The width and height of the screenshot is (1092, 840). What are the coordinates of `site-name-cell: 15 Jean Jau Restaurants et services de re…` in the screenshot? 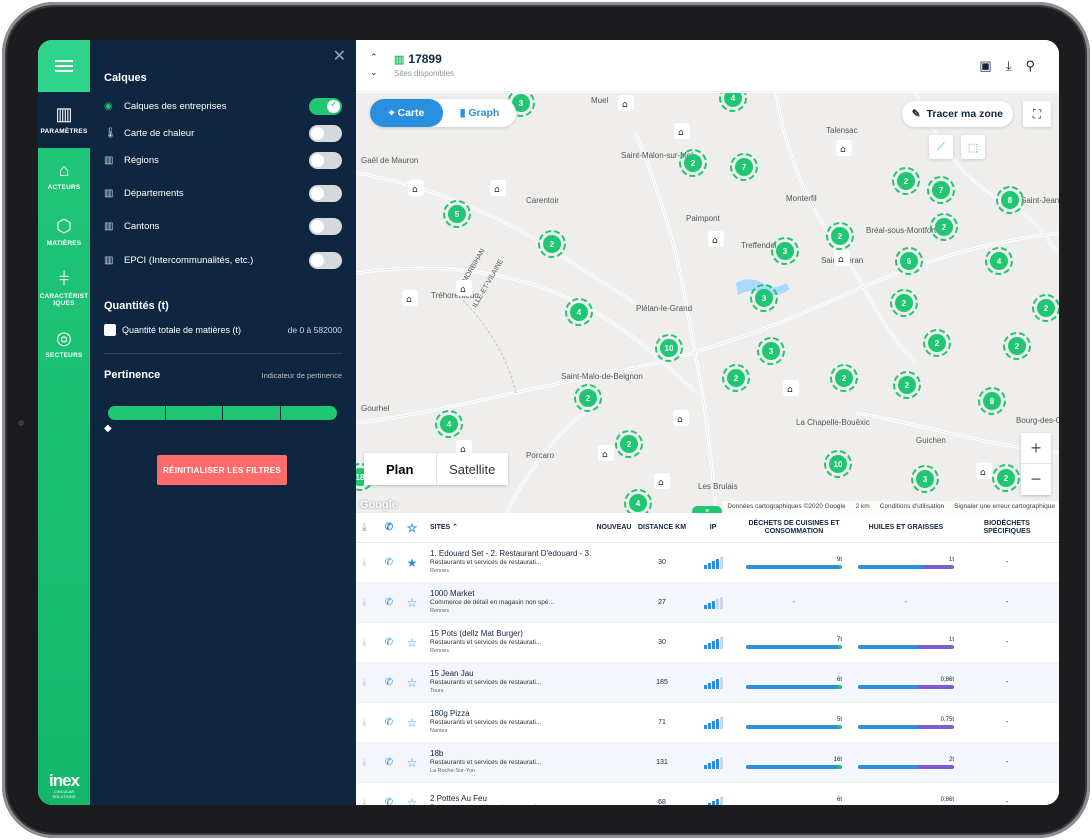 It's located at (508, 682).